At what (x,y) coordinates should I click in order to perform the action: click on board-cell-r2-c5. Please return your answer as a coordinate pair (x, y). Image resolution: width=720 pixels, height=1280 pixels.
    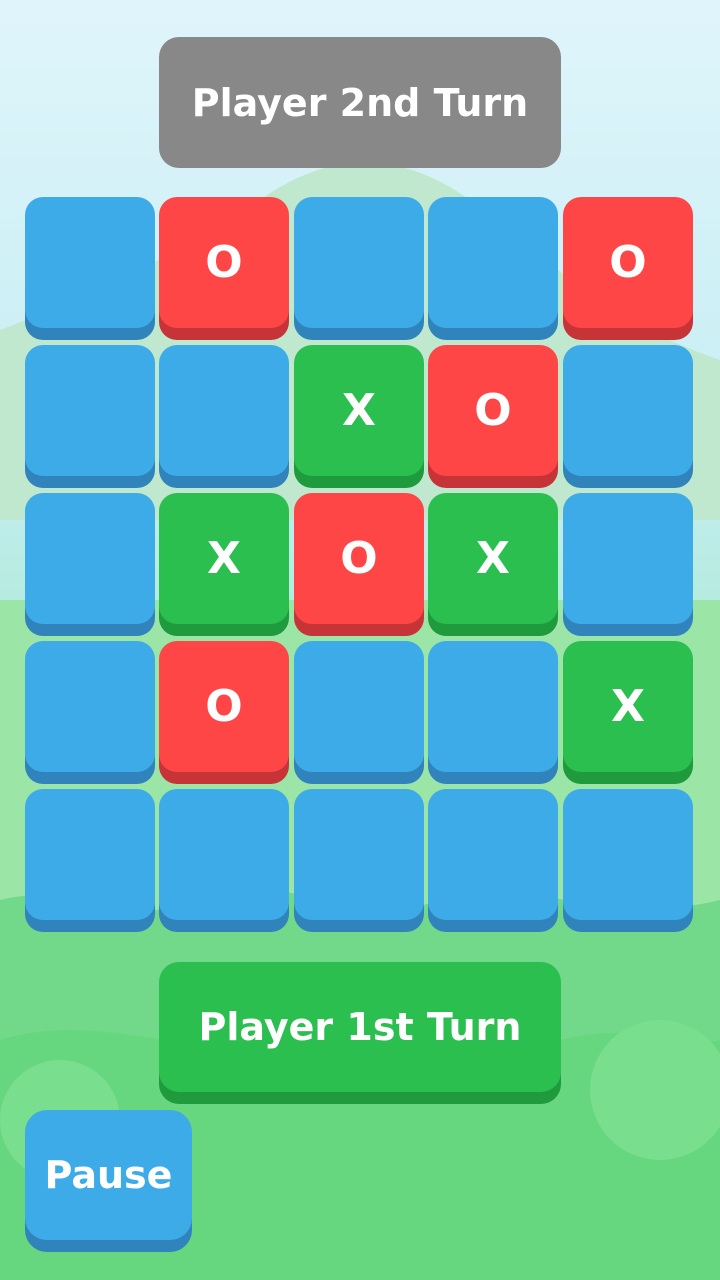
    Looking at the image, I should click on (628, 410).